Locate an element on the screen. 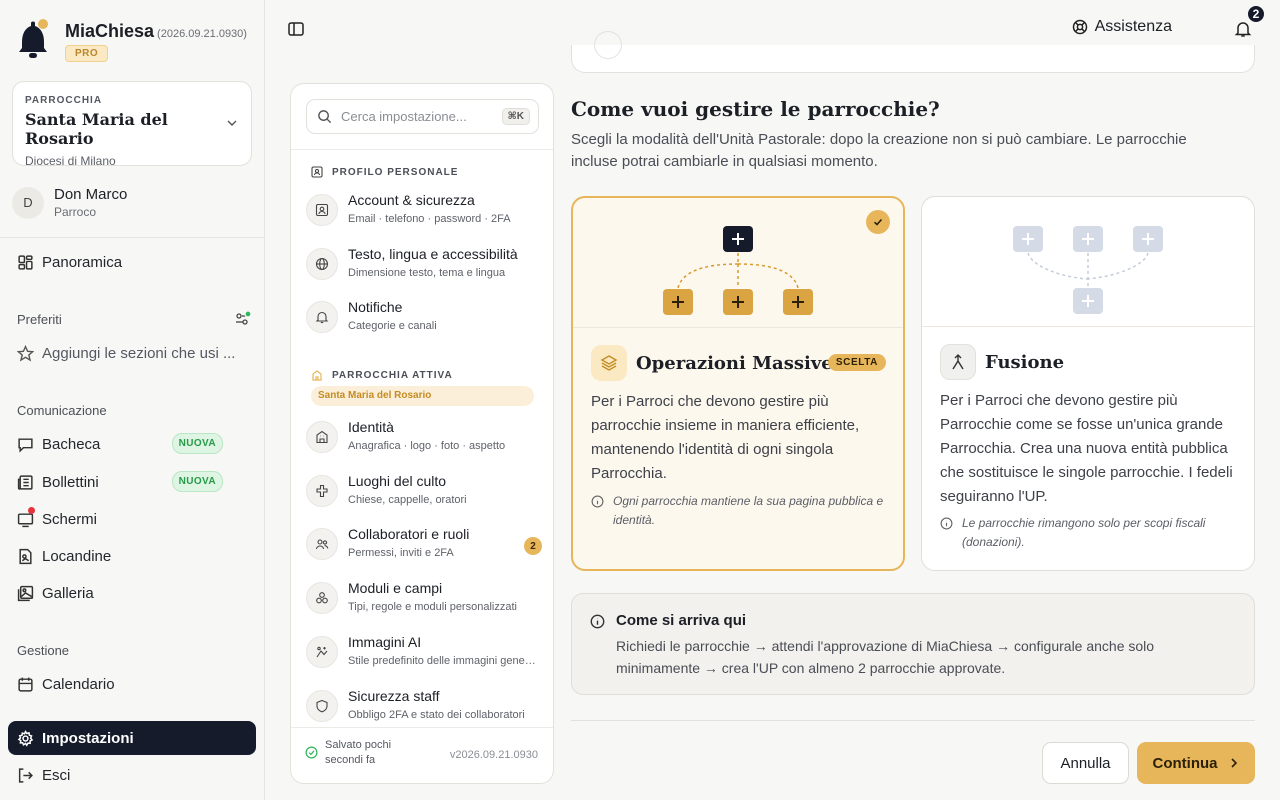 This screenshot has width=1280, height=800. favorites-label: Preferiti is located at coordinates (39, 319).